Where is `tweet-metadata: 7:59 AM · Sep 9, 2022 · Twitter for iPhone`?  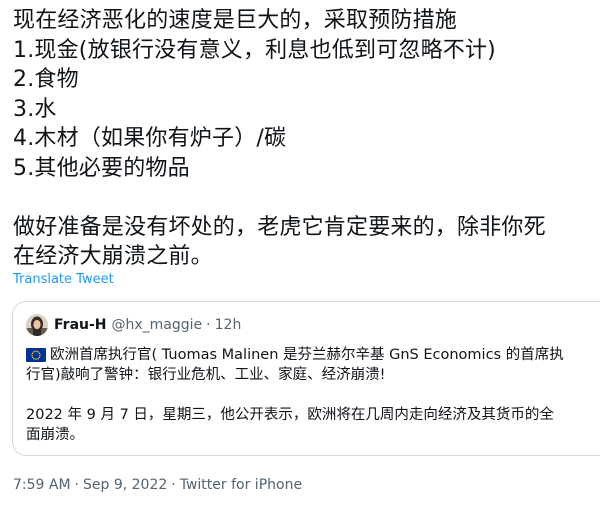 tweet-metadata: 7:59 AM · Sep 9, 2022 · Twitter for iPhone is located at coordinates (157, 485).